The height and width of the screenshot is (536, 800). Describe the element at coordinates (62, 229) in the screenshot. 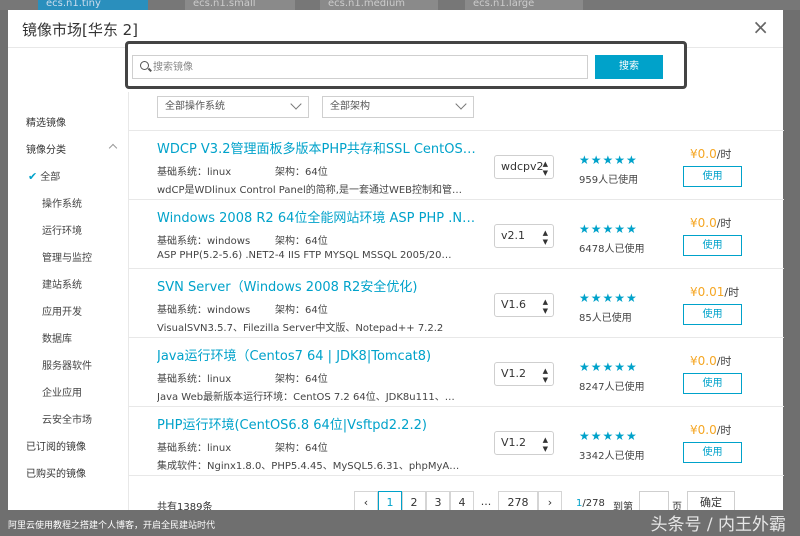

I see `sidebar-item-runtime: 运行环境` at that location.